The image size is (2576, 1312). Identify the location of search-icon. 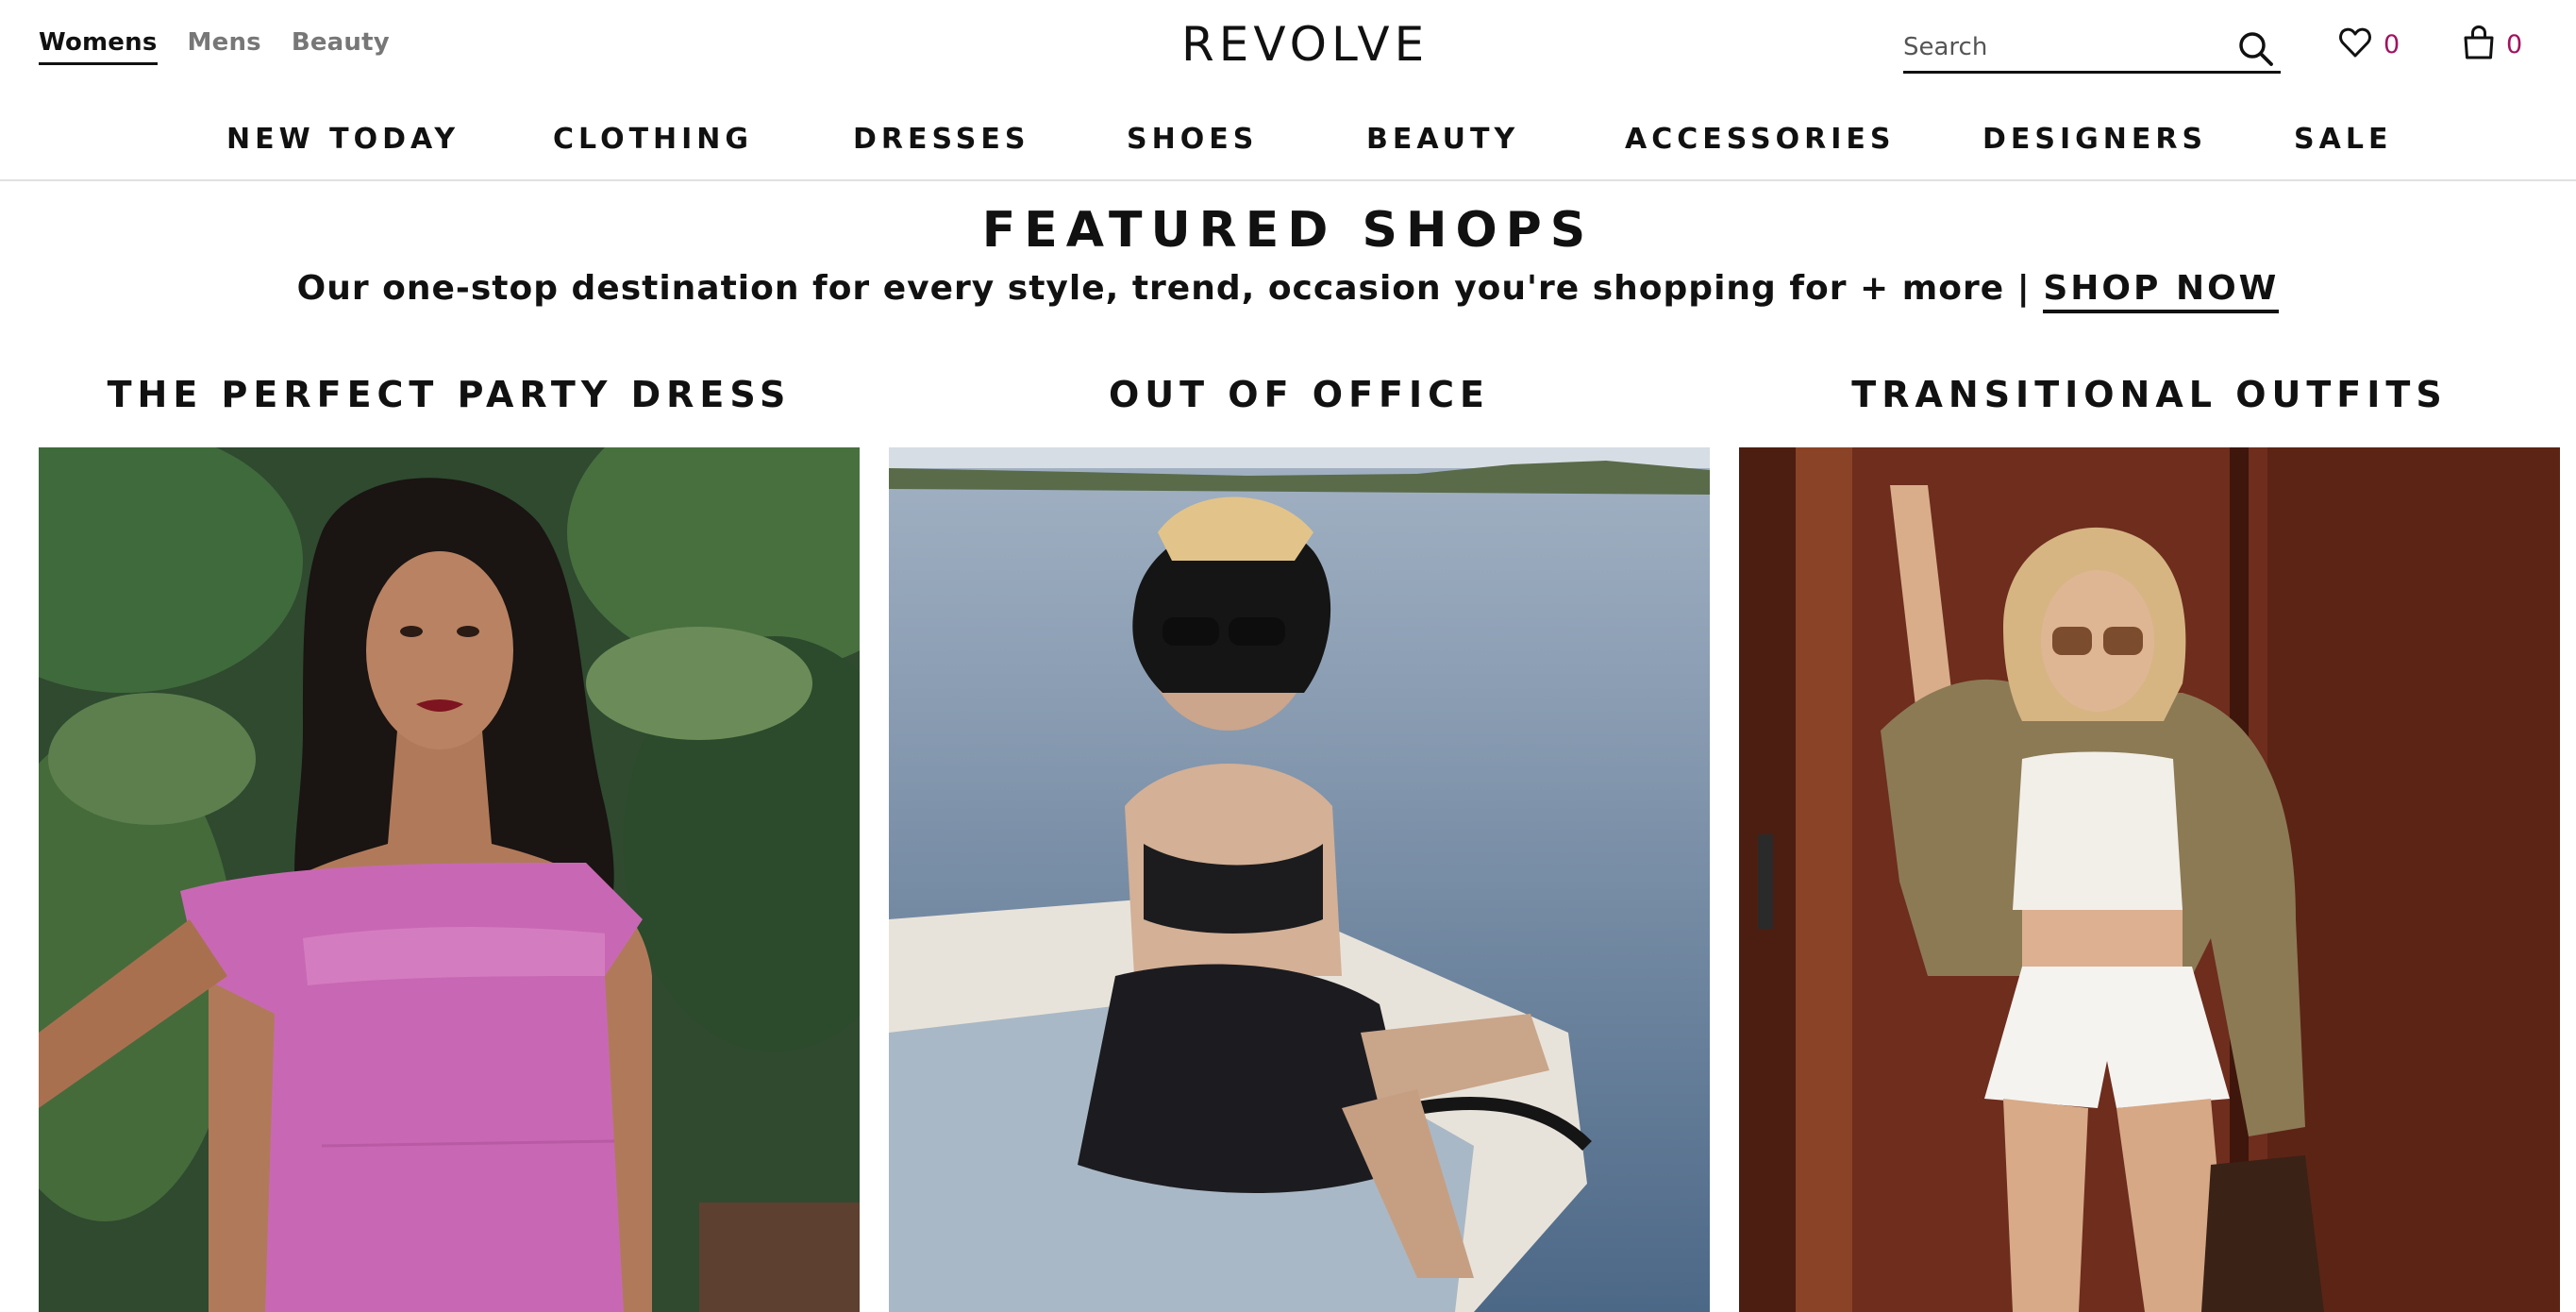
(2256, 49).